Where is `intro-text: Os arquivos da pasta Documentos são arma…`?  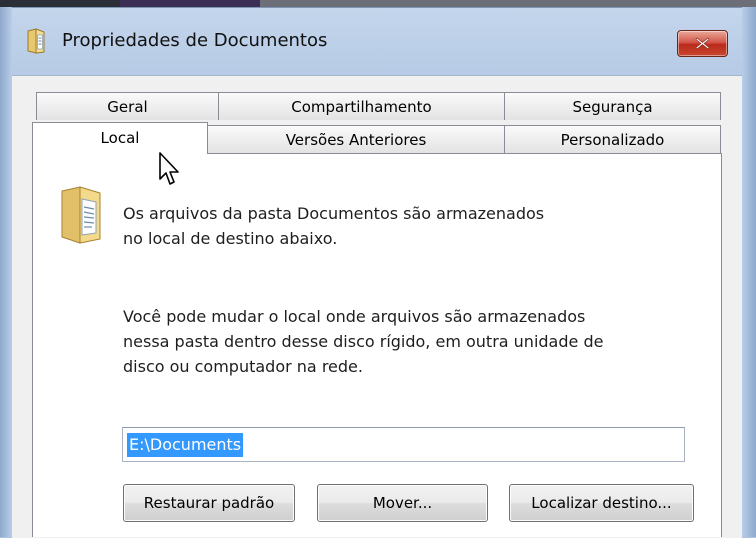 intro-text: Os arquivos da pasta Documentos são arma… is located at coordinates (333, 226).